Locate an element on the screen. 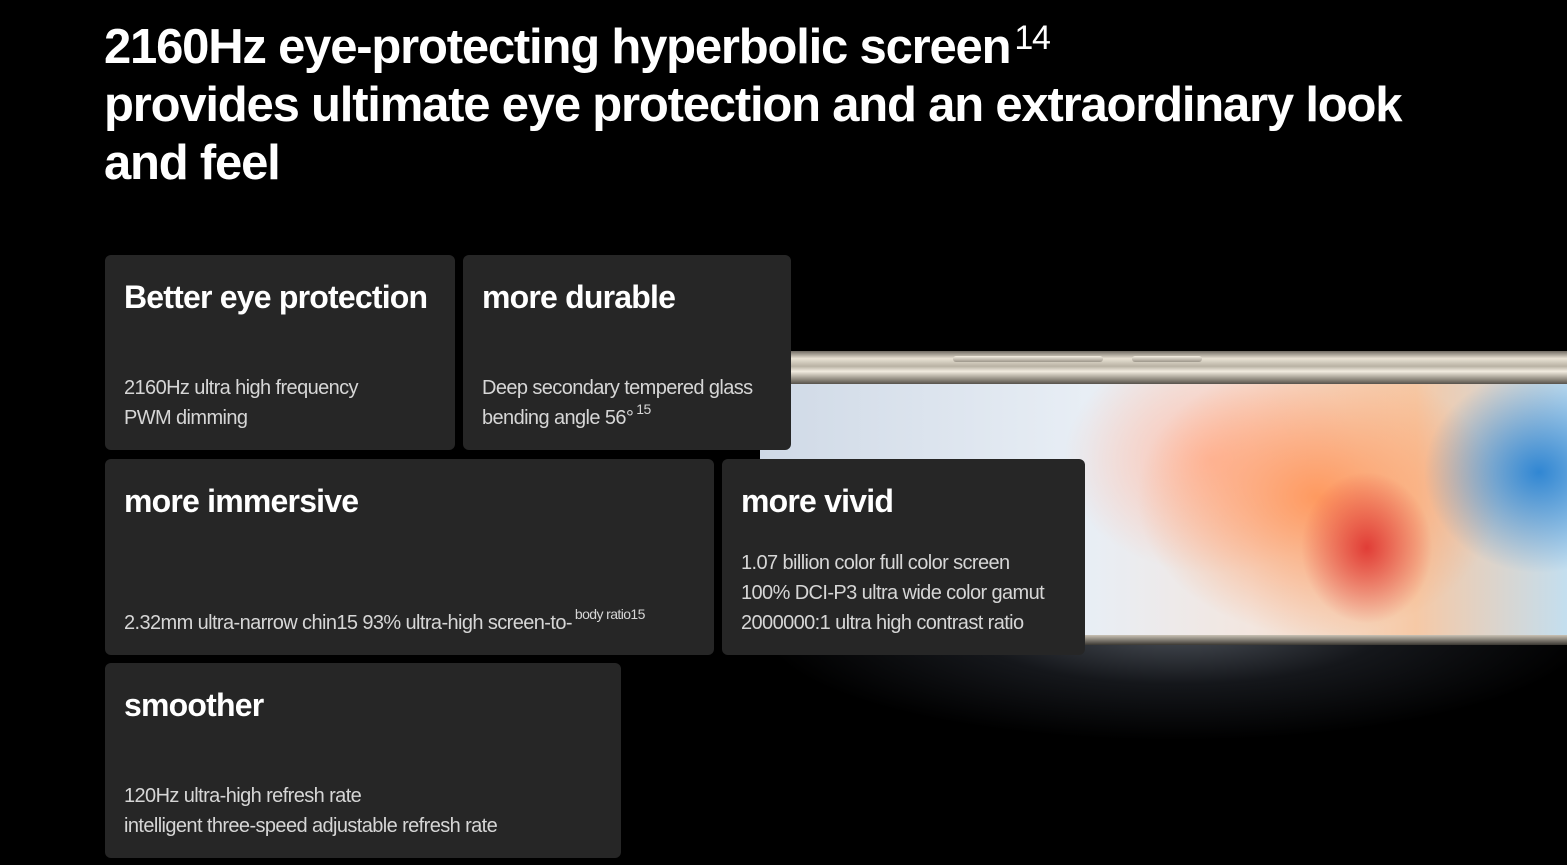 The height and width of the screenshot is (865, 1567). footnote-15: 15 is located at coordinates (643, 409).